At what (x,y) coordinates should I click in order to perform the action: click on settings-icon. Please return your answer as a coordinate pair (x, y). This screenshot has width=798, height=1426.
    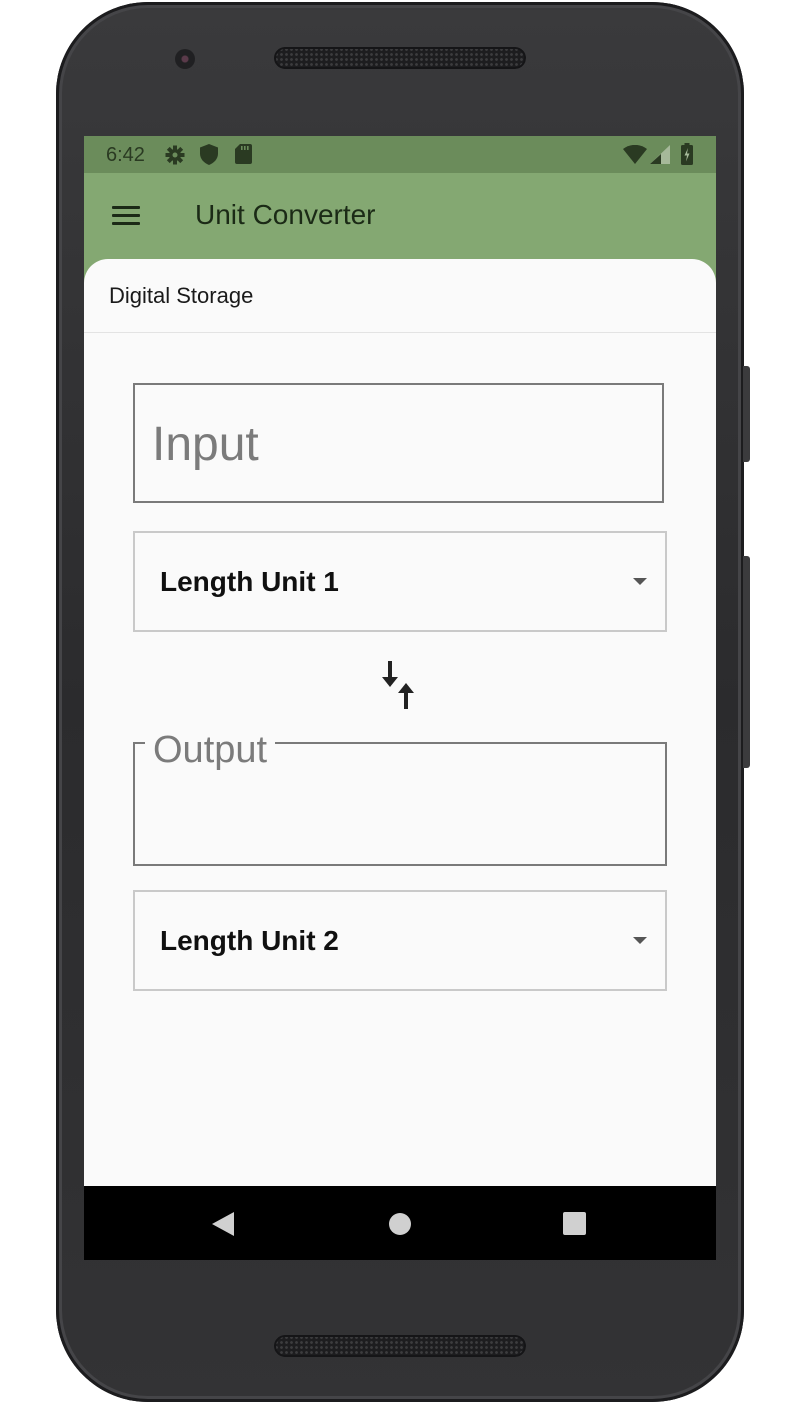
    Looking at the image, I should click on (175, 155).